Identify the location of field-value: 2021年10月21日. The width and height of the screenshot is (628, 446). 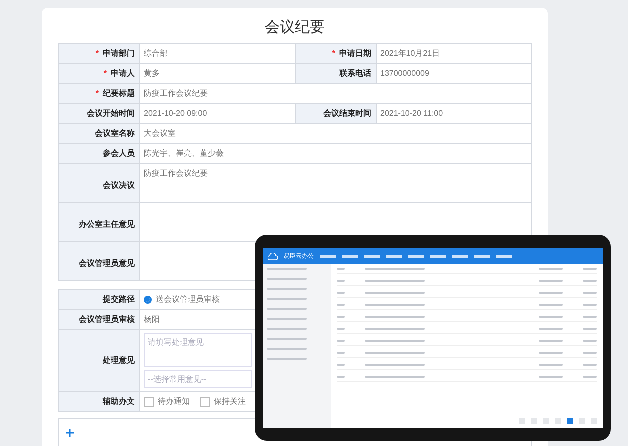
(410, 53).